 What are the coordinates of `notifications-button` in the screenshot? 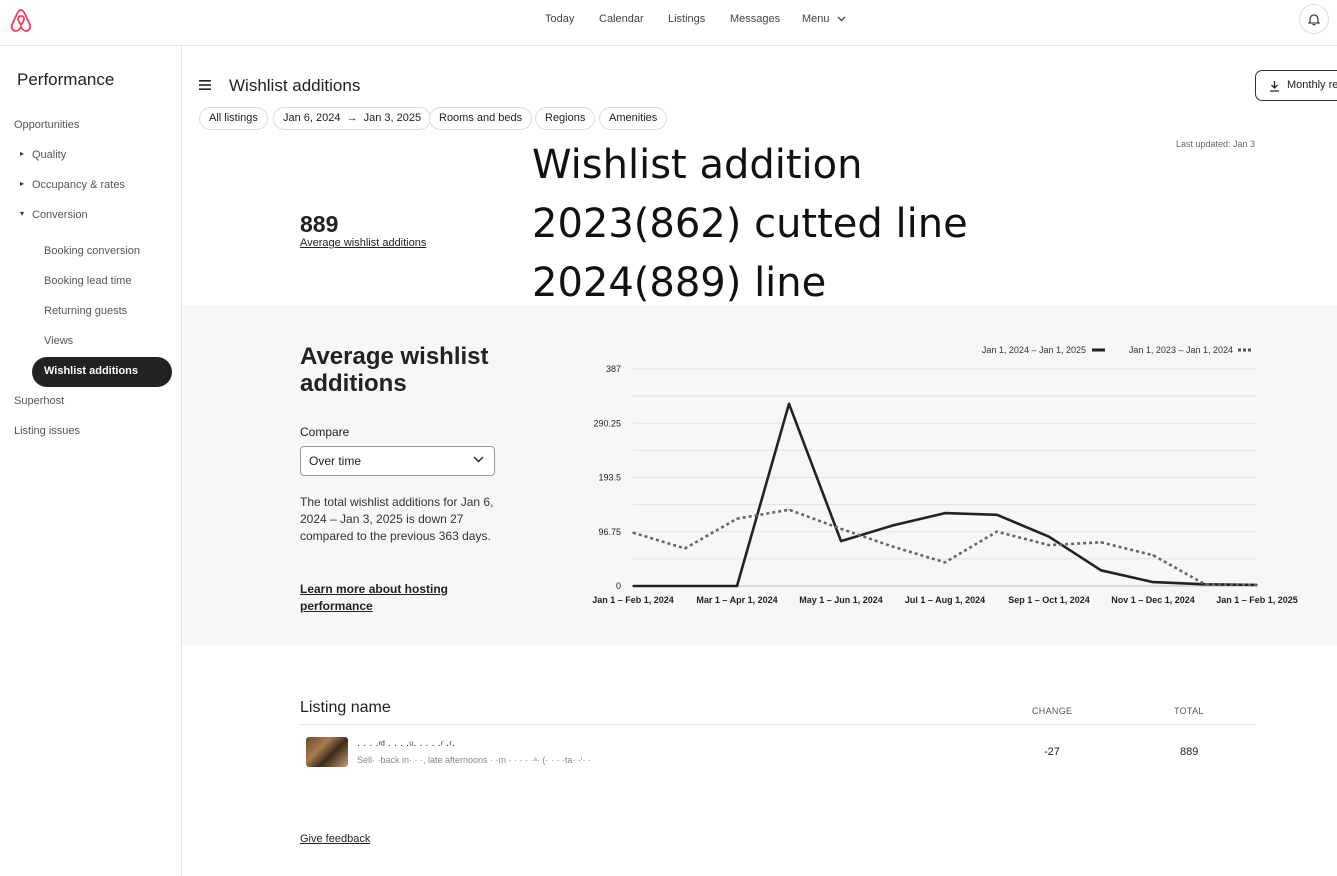 It's located at (1314, 19).